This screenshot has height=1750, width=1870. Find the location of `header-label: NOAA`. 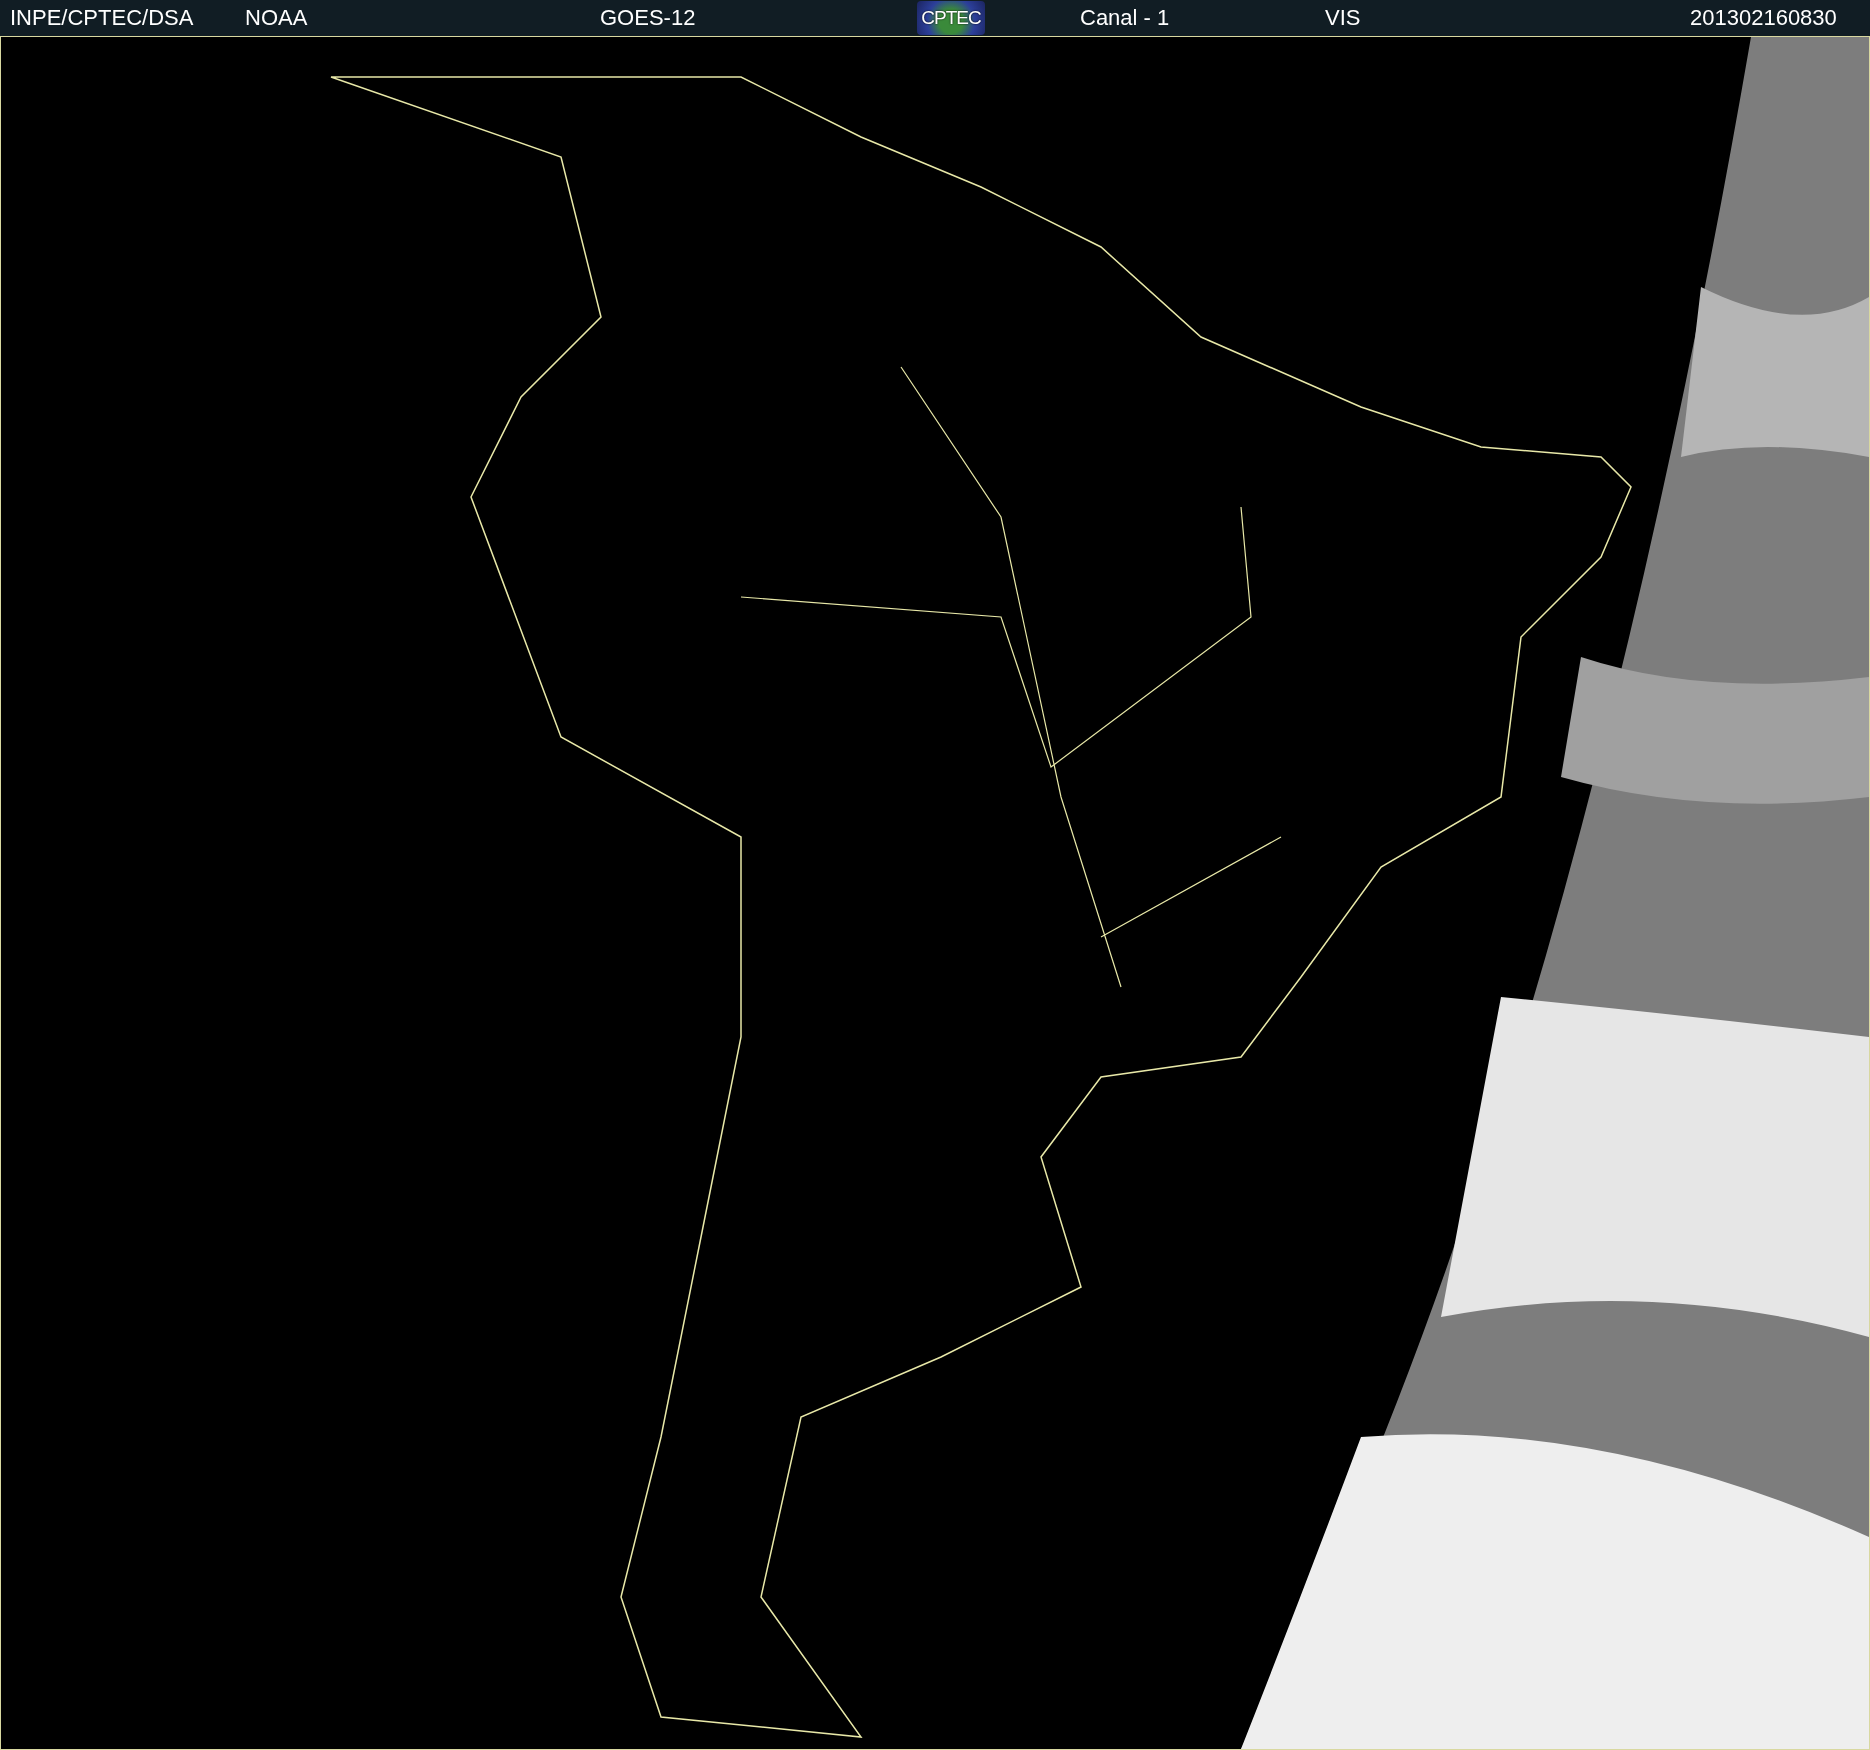

header-label: NOAA is located at coordinates (276, 18).